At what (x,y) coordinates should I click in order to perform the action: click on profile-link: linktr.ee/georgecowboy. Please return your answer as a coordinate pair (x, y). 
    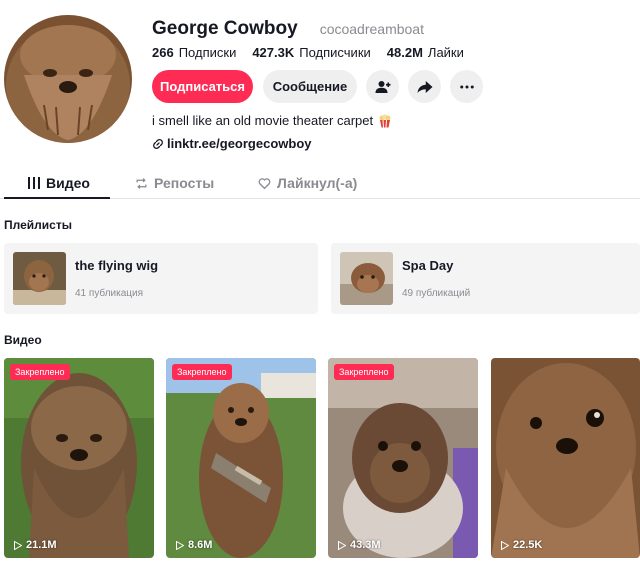
    Looking at the image, I should click on (232, 143).